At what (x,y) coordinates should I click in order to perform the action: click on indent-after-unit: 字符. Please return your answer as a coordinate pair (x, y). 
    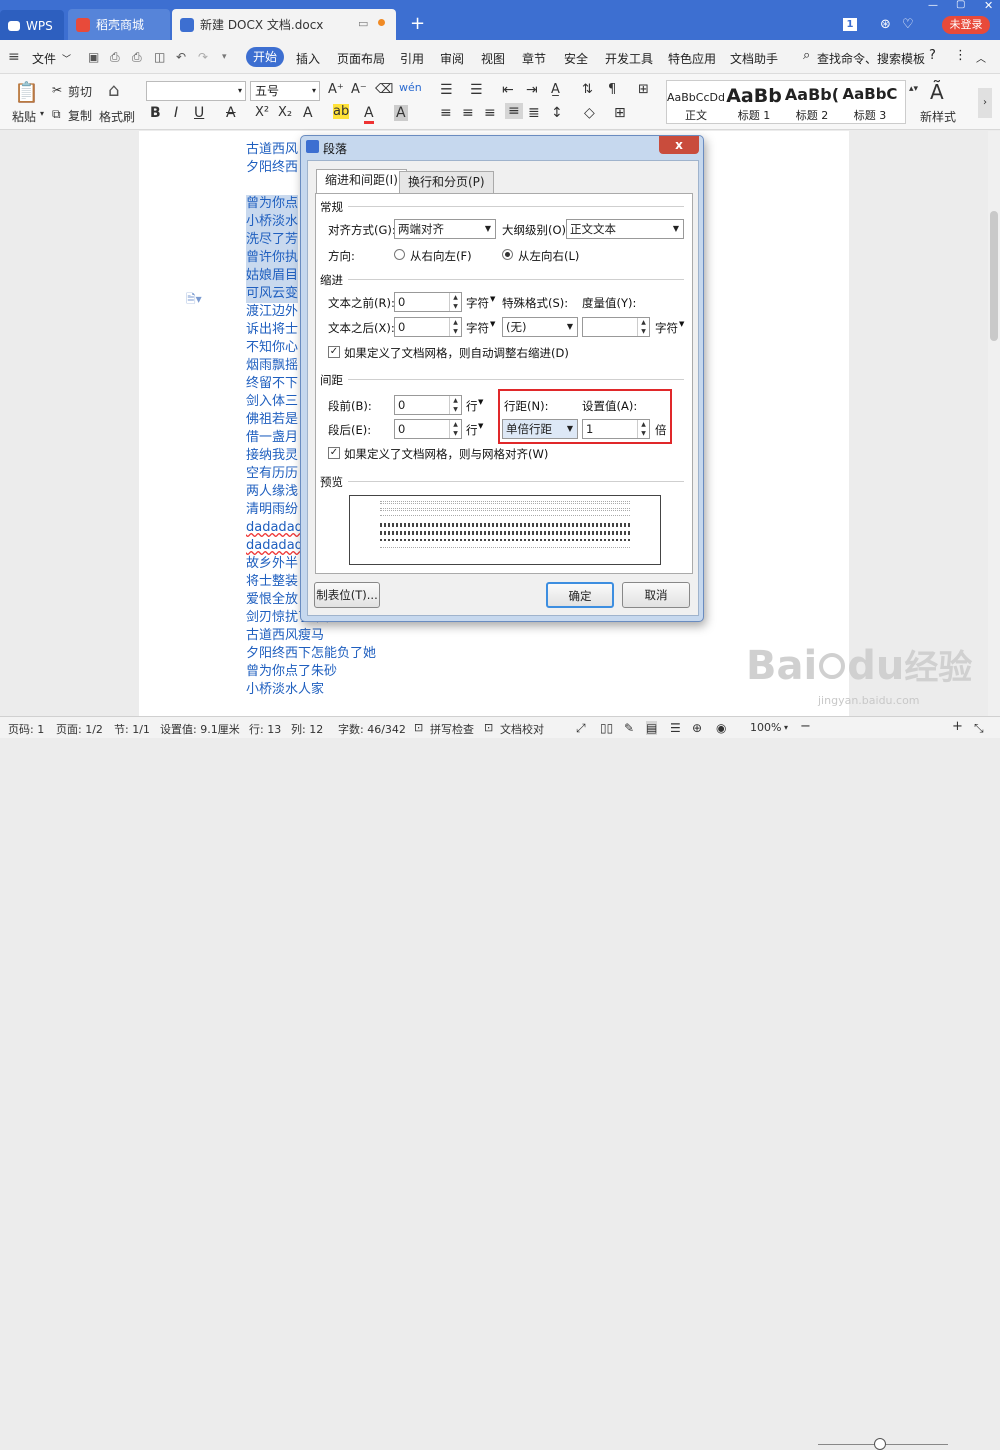
    Looking at the image, I should click on (477, 328).